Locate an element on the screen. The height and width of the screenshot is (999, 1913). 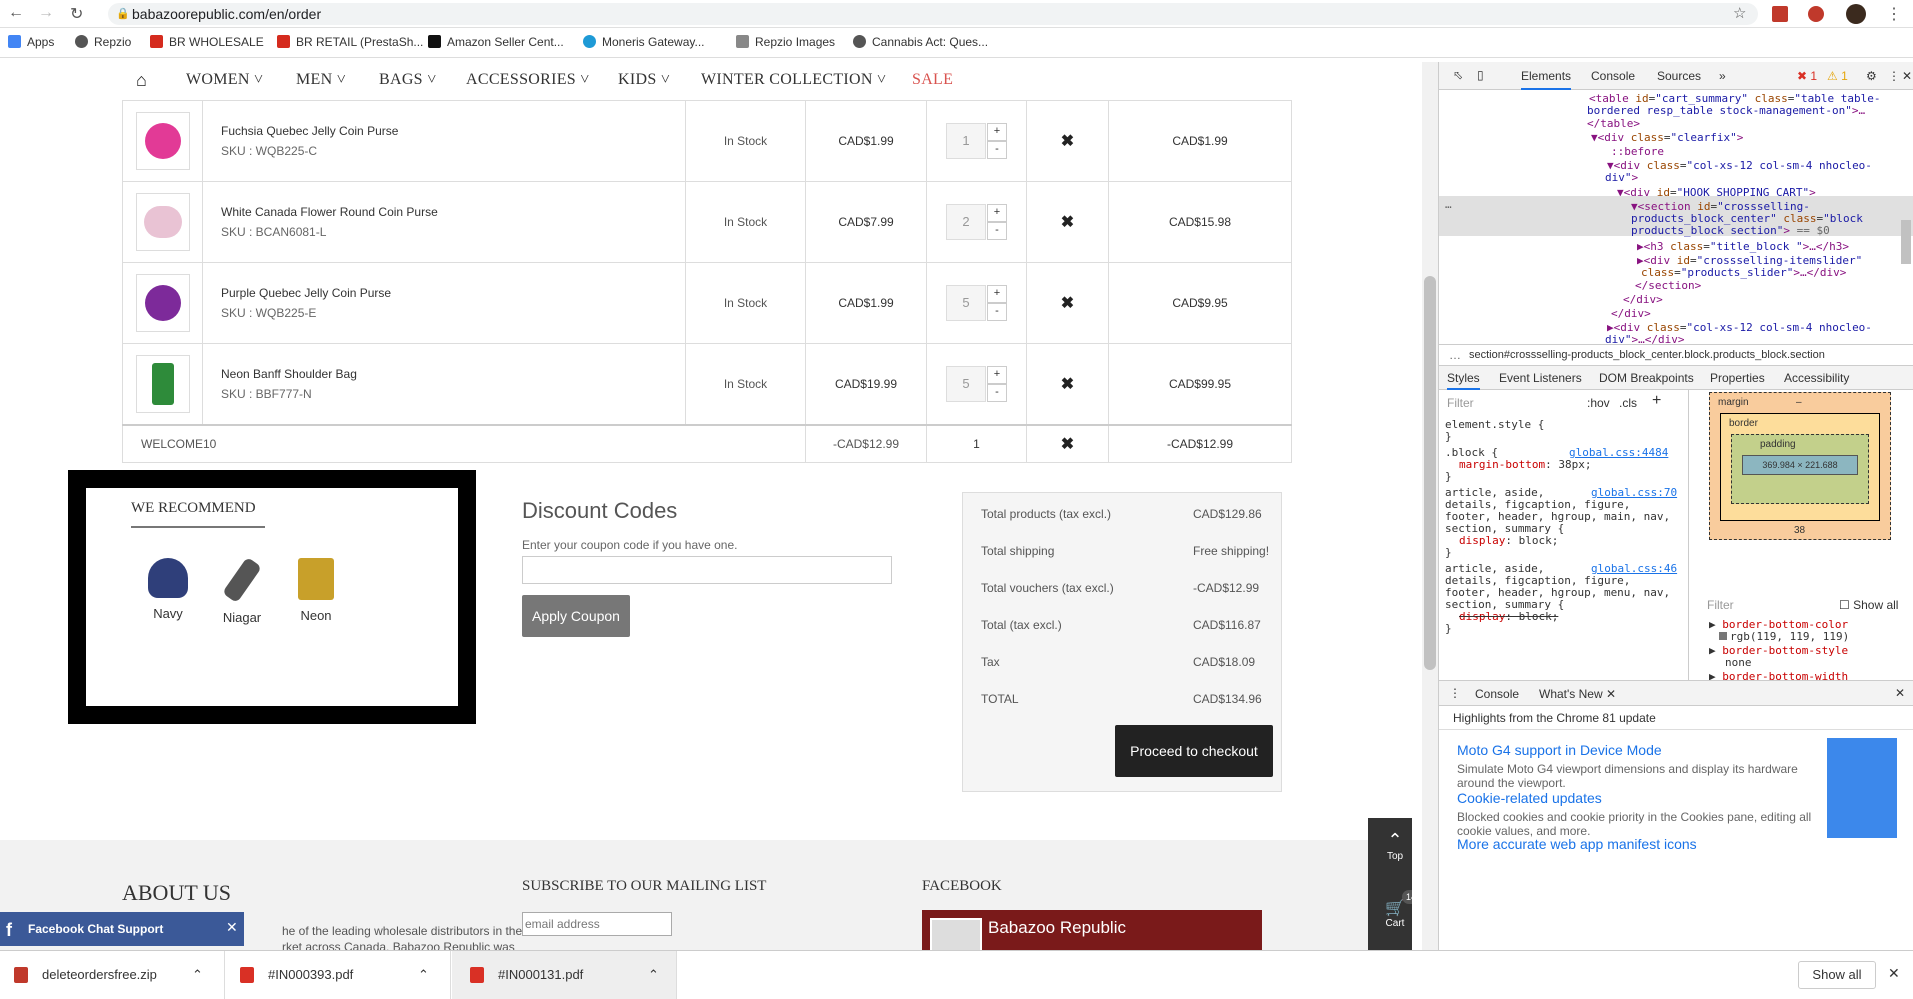
star-icon: ☆ is located at coordinates (1739, 13).